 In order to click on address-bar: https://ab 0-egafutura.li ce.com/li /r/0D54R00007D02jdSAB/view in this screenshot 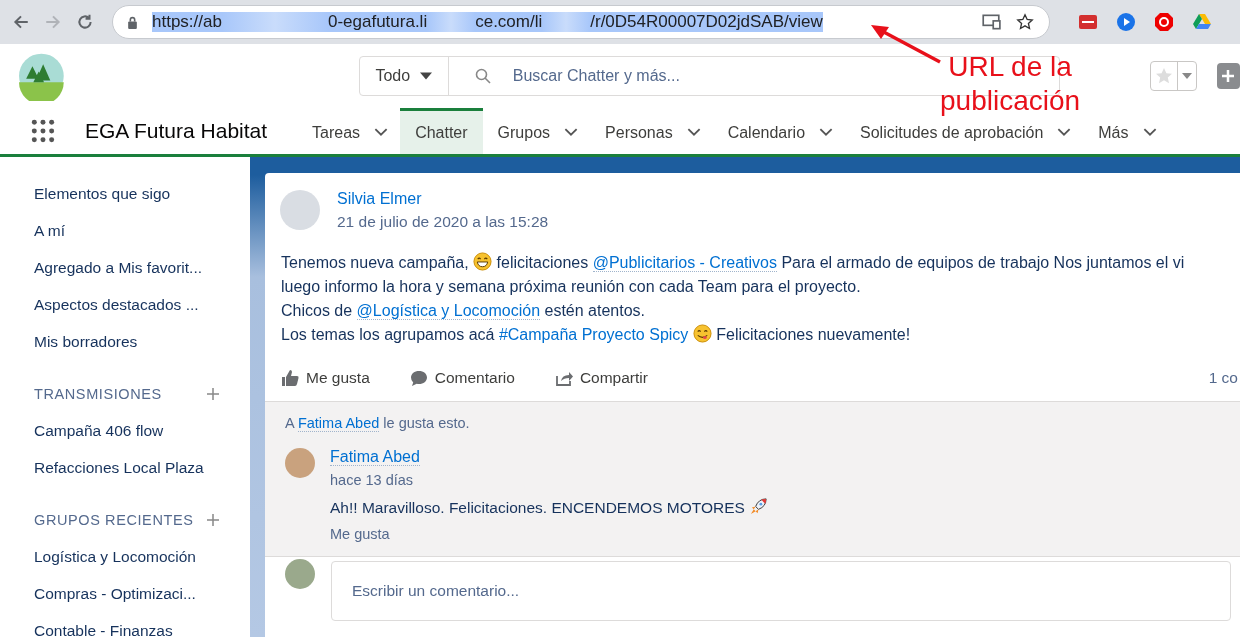, I will do `click(581, 22)`.